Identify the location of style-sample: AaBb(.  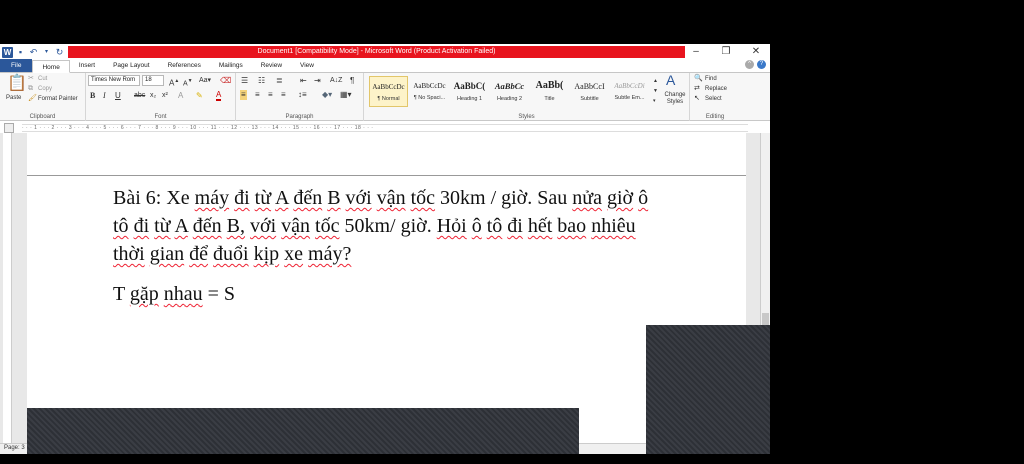
(549, 85).